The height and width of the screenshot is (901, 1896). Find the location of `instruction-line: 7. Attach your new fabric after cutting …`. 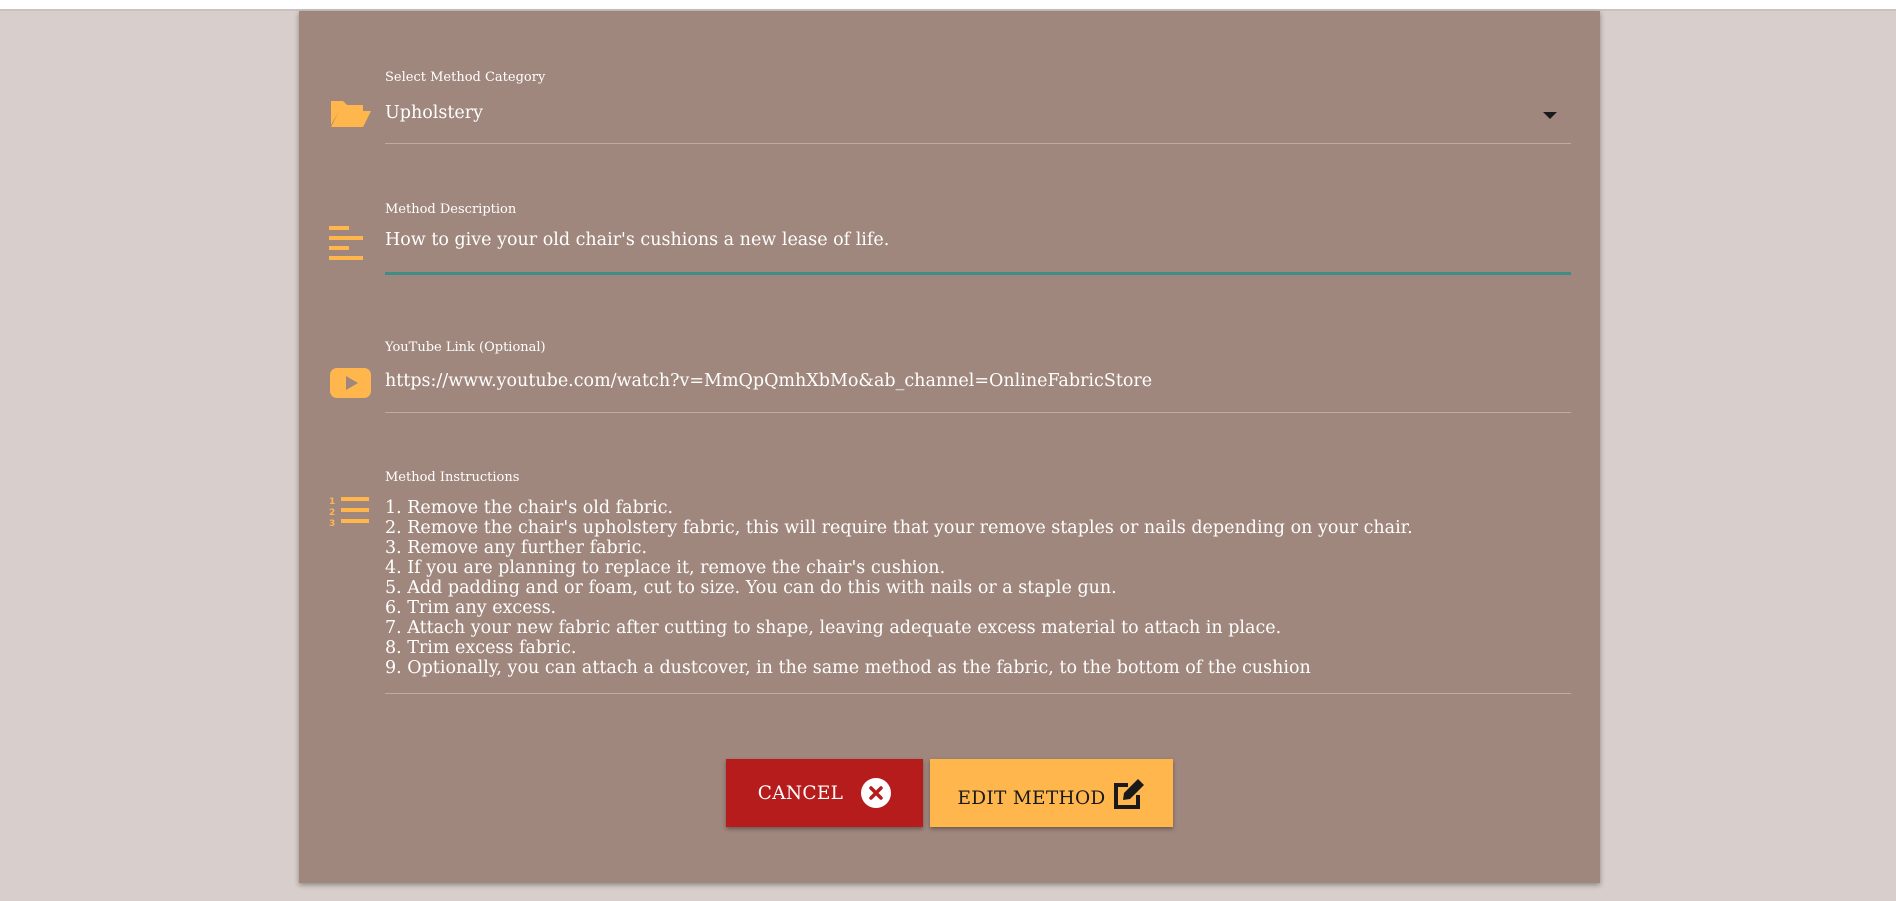

instruction-line: 7. Attach your new fabric after cutting … is located at coordinates (833, 628).